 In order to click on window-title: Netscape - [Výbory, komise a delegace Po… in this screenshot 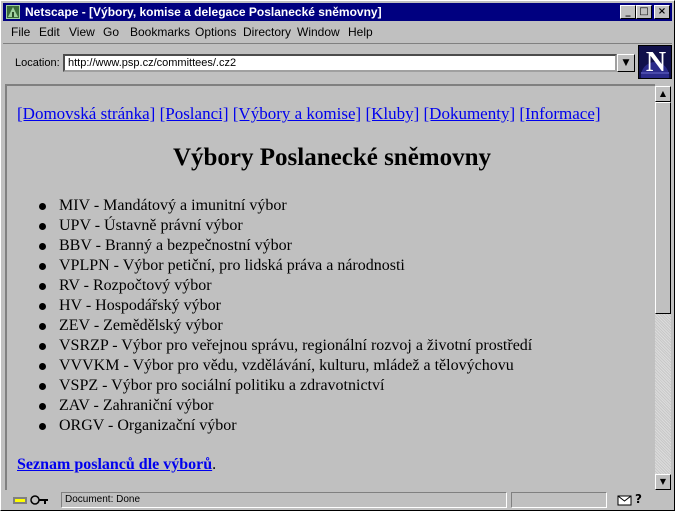, I will do `click(203, 12)`.